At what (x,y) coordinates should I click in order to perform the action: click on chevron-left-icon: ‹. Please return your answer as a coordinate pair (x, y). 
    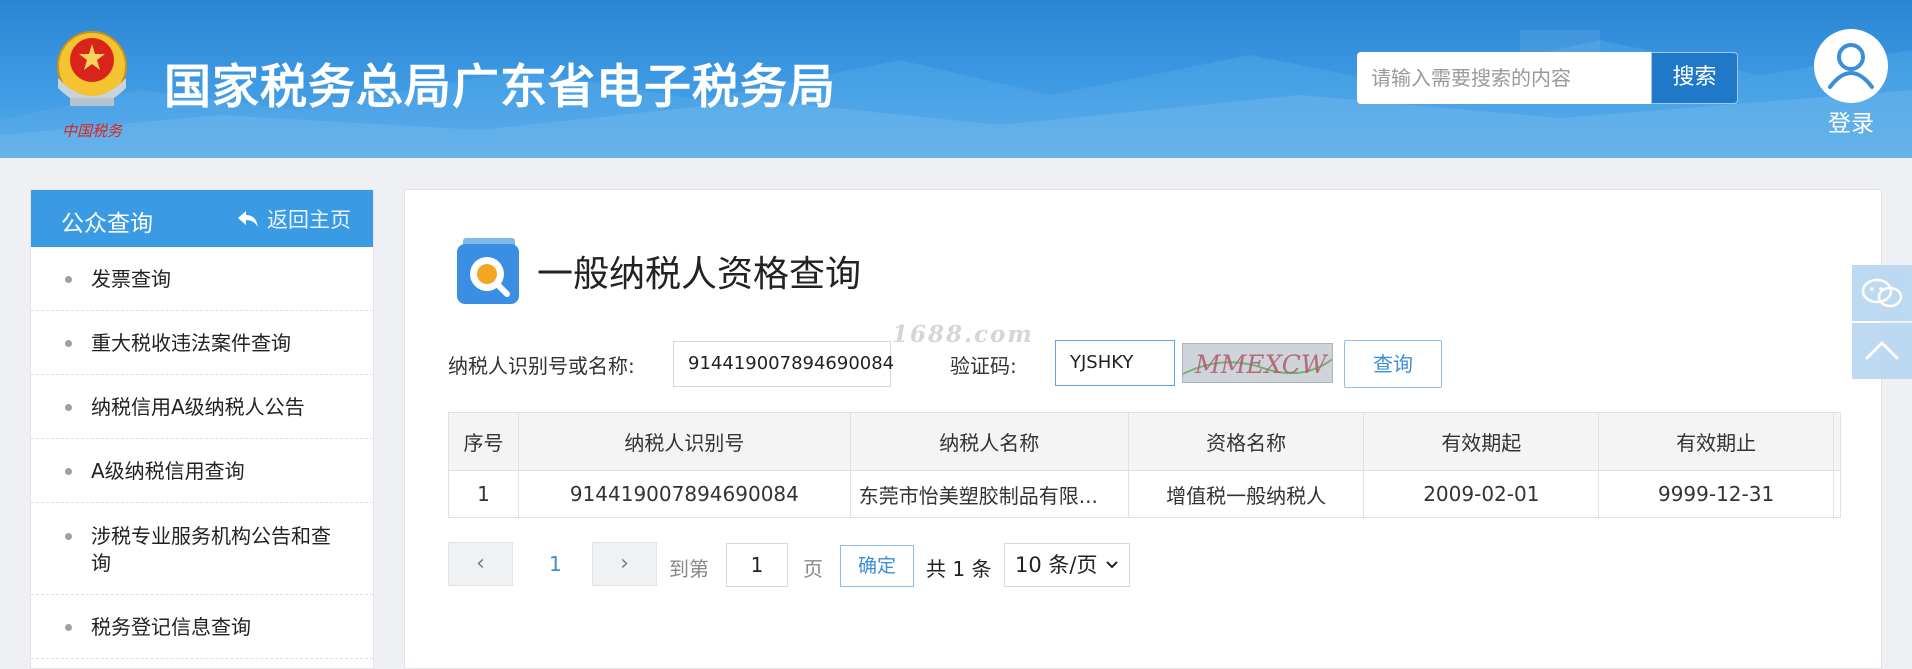
    Looking at the image, I should click on (480, 563).